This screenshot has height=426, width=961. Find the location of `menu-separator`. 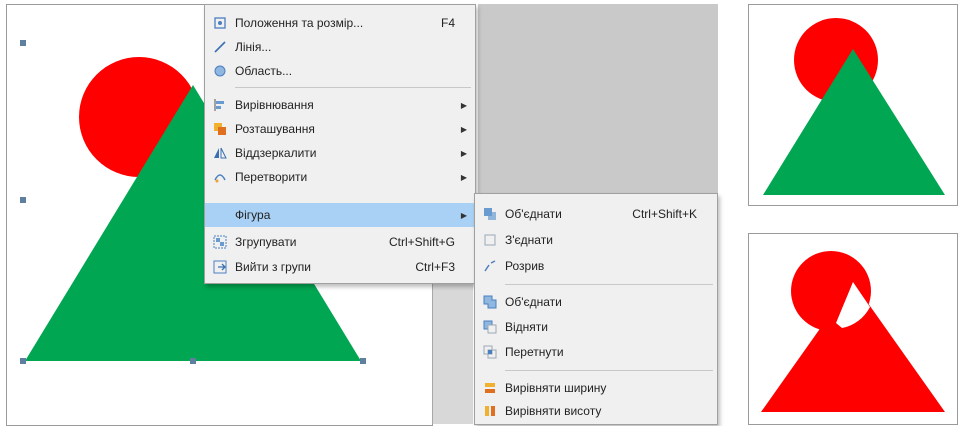

menu-separator is located at coordinates (353, 87).